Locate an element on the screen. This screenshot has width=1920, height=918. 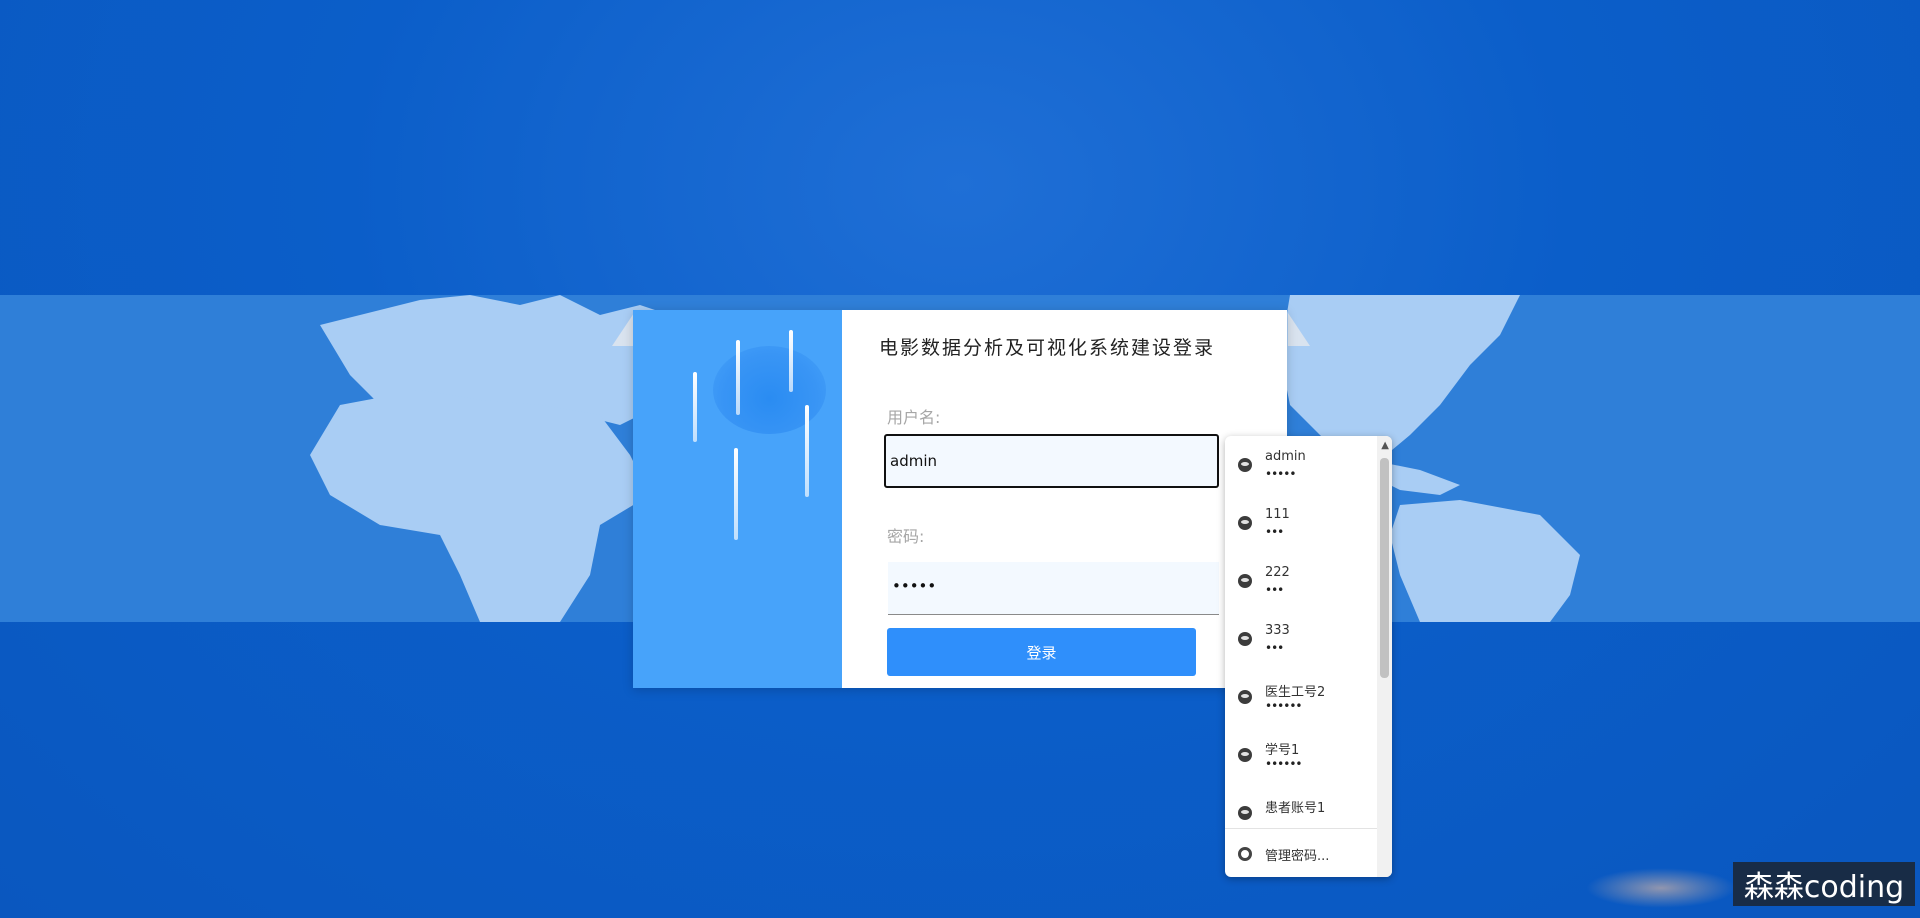
autofill-username: 333 is located at coordinates (1277, 630).